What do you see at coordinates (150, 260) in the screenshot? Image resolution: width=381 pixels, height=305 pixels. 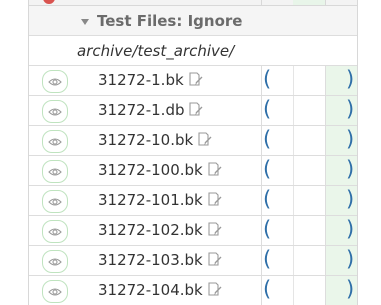 I see `file-name-text: 31272-103.bk` at bounding box center [150, 260].